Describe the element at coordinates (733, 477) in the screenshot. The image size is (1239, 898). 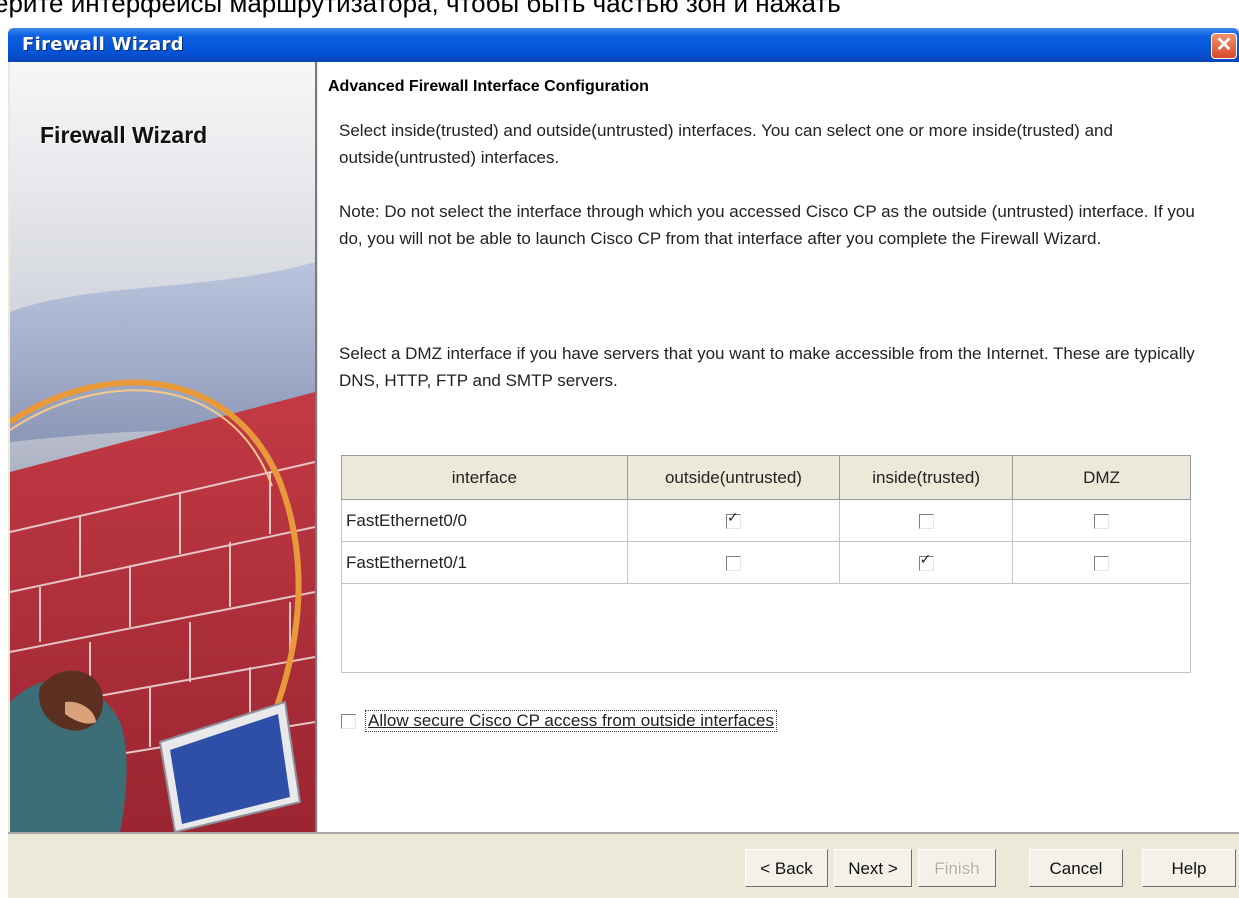
I see `column-header-outside: outside(untrusted)` at that location.